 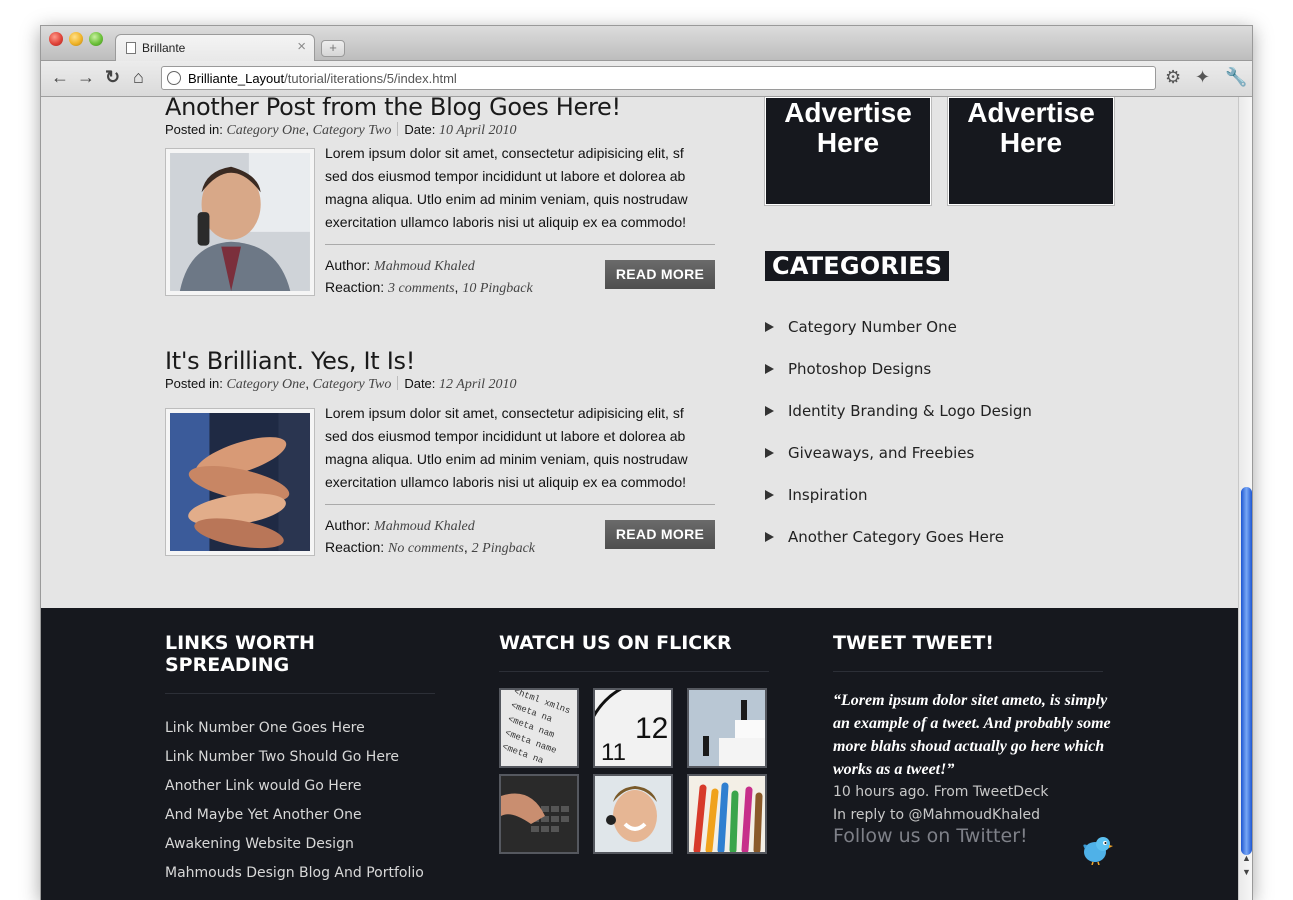 What do you see at coordinates (497, 288) in the screenshot?
I see `pingback-link: 10 Pingback` at bounding box center [497, 288].